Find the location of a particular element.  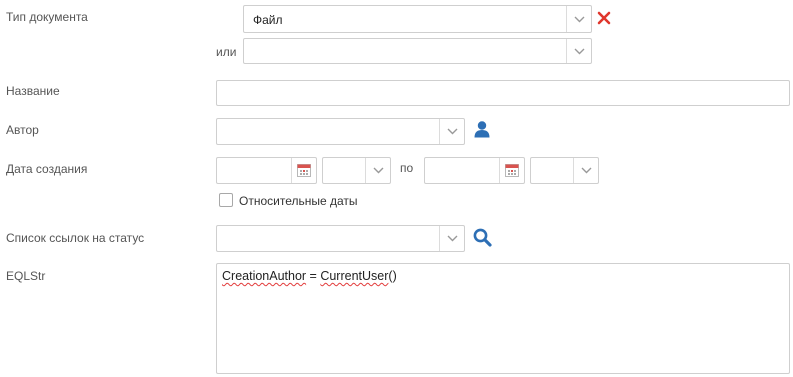

eqlstr-label: EQLStr is located at coordinates (26, 276).